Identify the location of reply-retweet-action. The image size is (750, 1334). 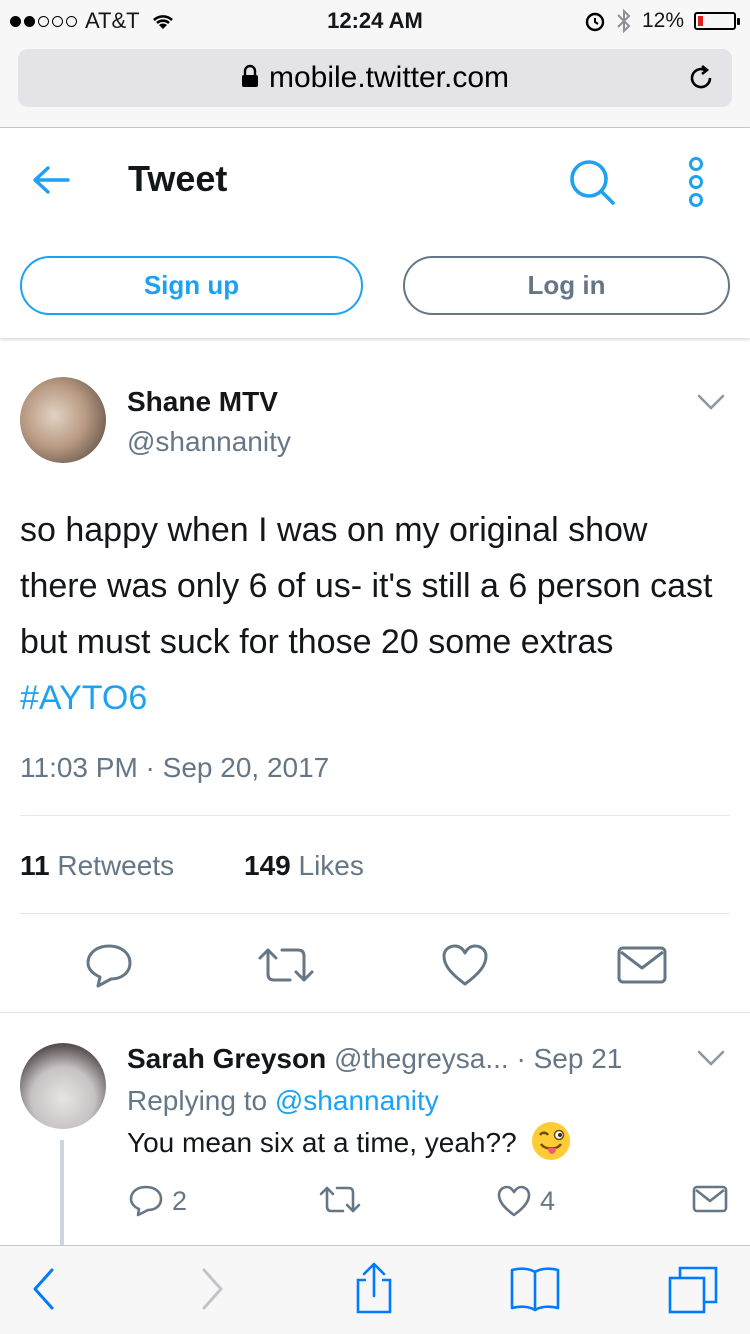
(340, 1200).